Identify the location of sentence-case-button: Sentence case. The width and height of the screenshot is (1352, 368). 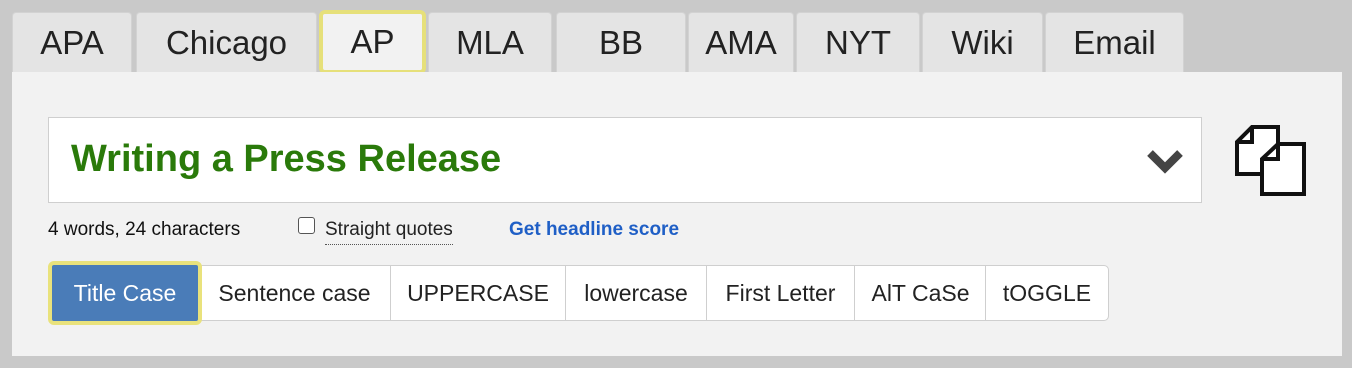
(294, 293).